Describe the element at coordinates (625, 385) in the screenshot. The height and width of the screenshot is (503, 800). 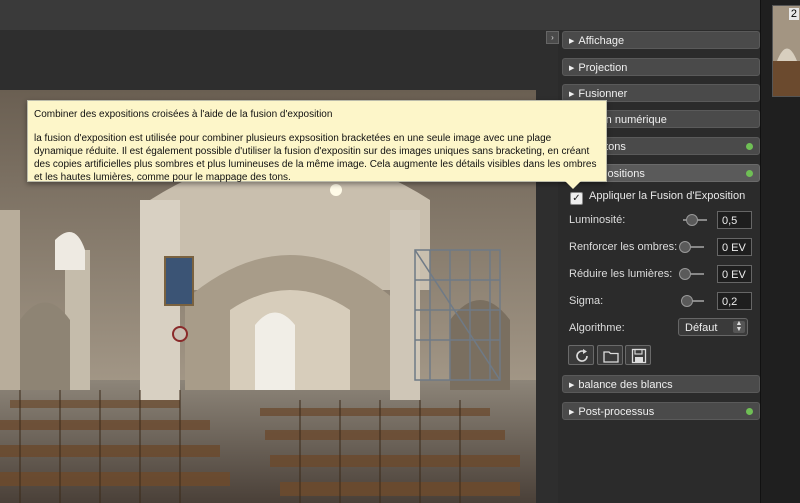
I see `section-label: balance des blancs` at that location.